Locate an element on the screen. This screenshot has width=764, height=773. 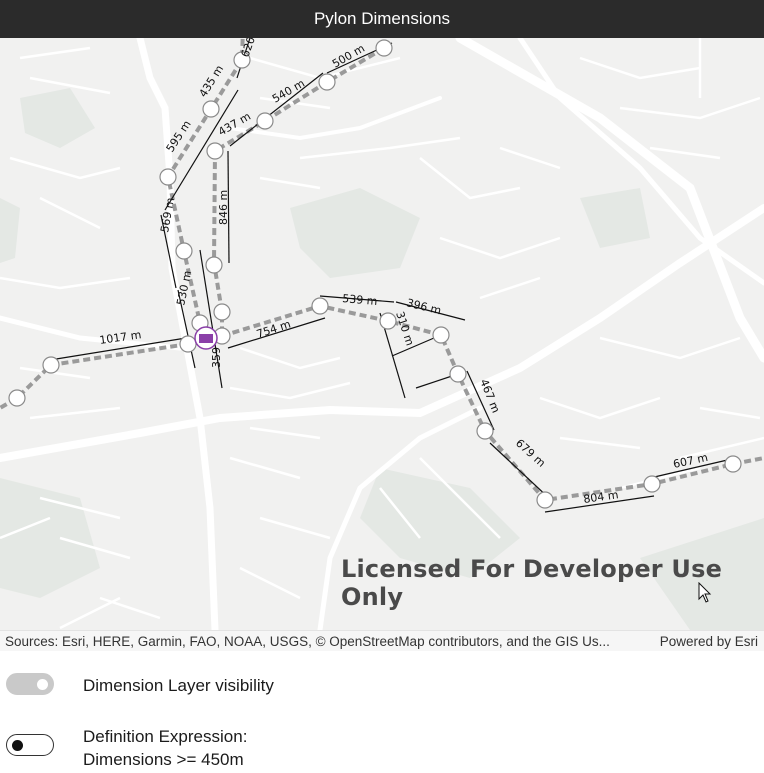
dim-label: 754 m is located at coordinates (274, 329).